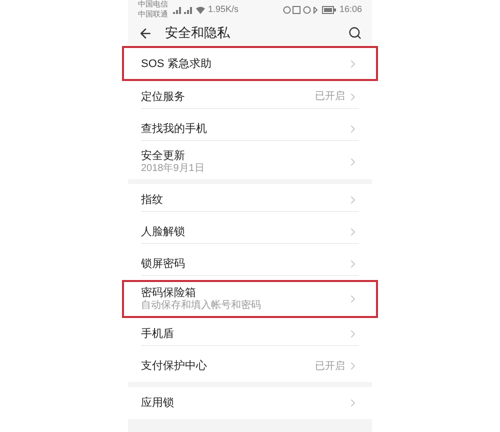 The image size is (500, 432). I want to click on settings-row: 定位服务 已开启, so click(250, 97).